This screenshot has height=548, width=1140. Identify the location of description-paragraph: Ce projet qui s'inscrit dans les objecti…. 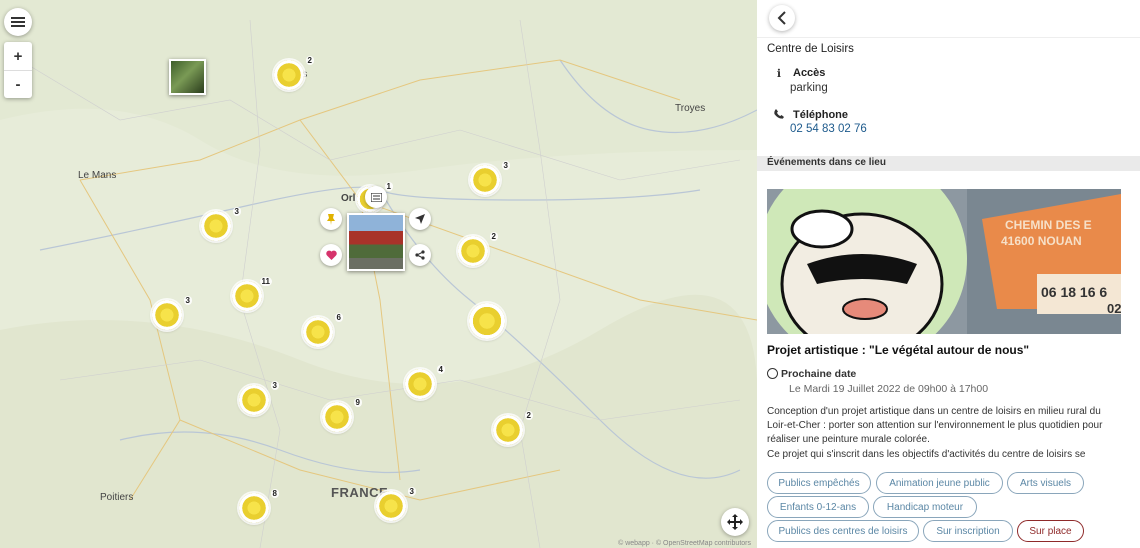
(926, 454).